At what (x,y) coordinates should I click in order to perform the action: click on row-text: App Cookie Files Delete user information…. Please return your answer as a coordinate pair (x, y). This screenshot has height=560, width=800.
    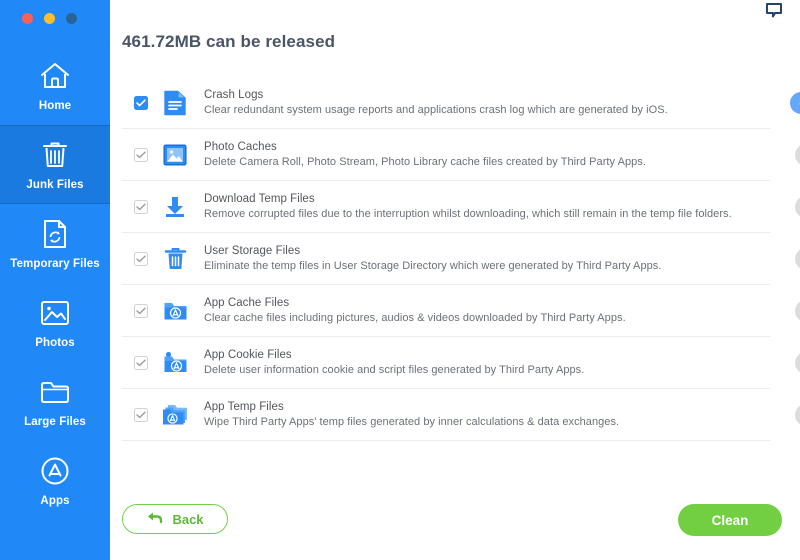
    Looking at the image, I should click on (487, 362).